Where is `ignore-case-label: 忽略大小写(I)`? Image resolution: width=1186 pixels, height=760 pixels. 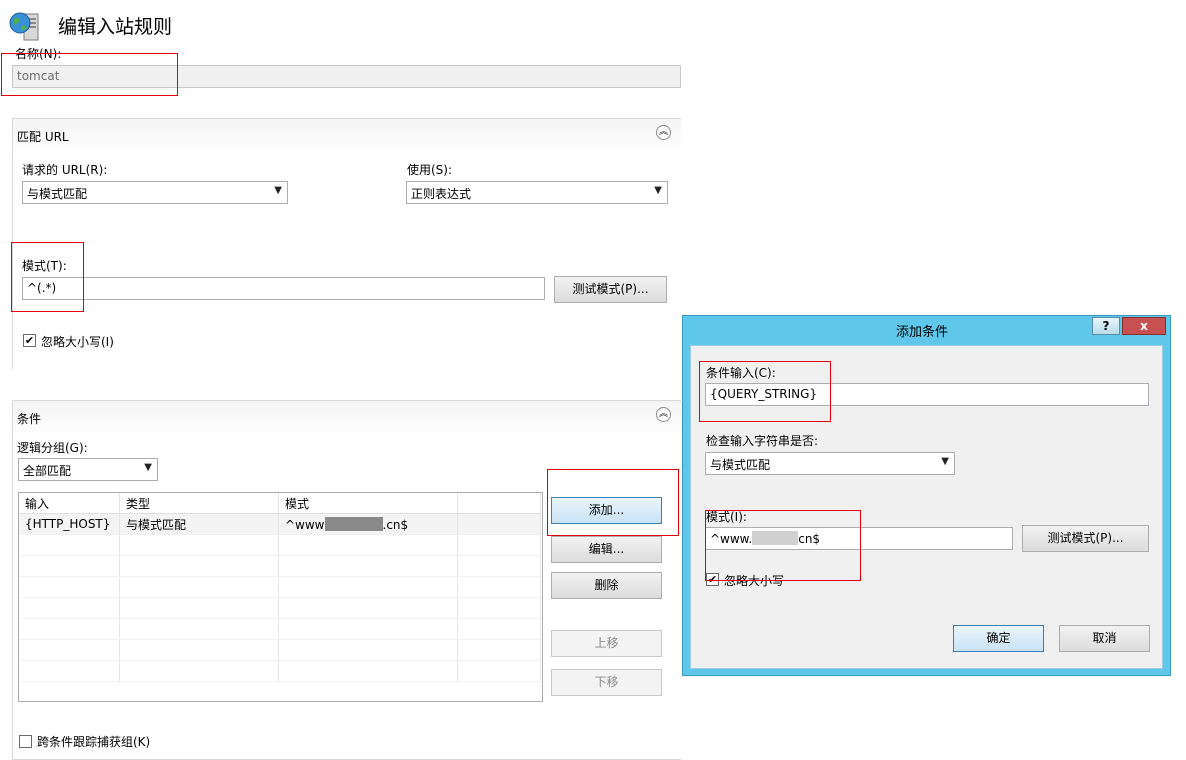 ignore-case-label: 忽略大小写(I) is located at coordinates (77, 342).